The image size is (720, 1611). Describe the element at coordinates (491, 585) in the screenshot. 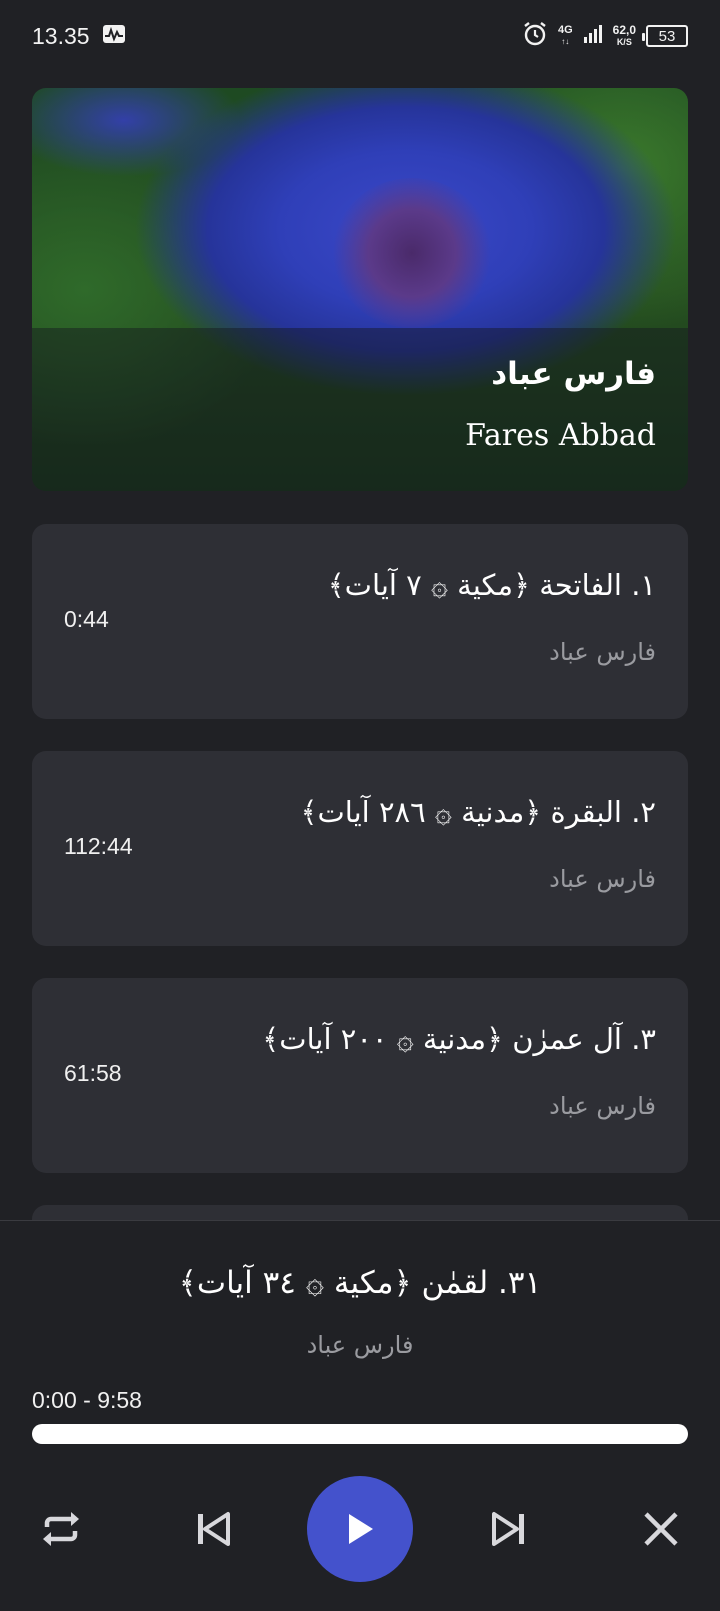

I see `track-title: ١. الفاتحة ﴿مكية ۞ ٧ آيات﴾` at that location.